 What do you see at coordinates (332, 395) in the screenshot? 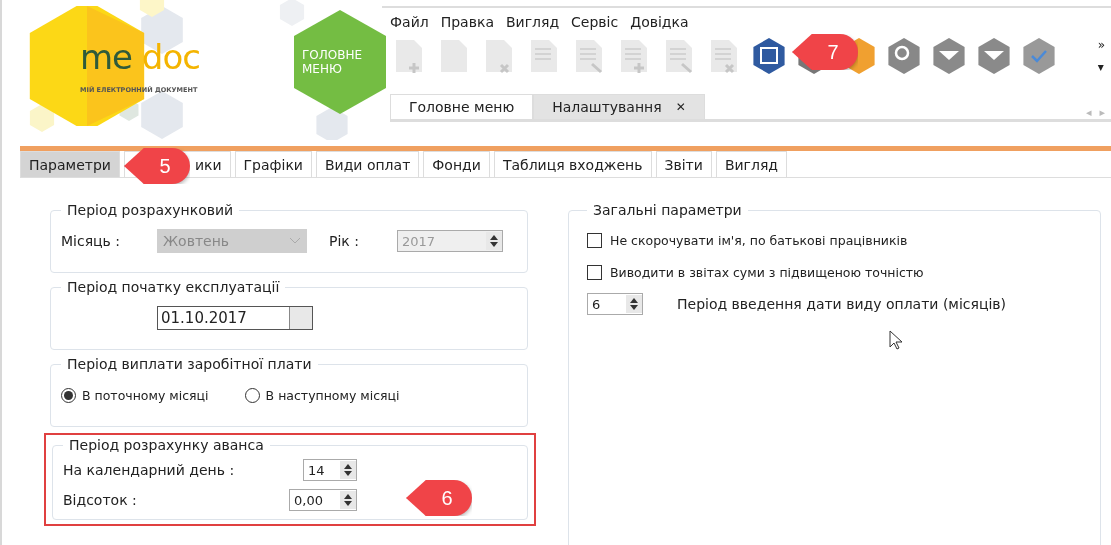
I see `radio-label: В наступному місяці` at bounding box center [332, 395].